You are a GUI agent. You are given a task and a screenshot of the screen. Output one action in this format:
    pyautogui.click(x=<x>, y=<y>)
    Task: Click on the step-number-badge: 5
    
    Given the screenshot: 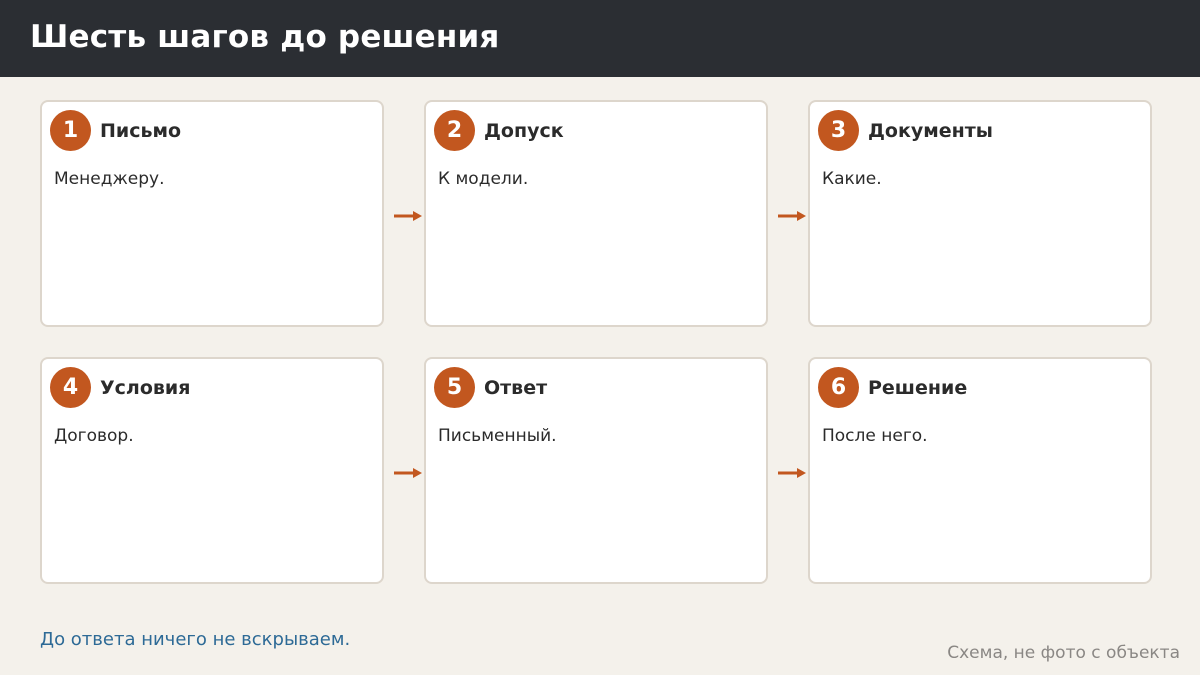 What is the action you would take?
    pyautogui.click(x=454, y=387)
    